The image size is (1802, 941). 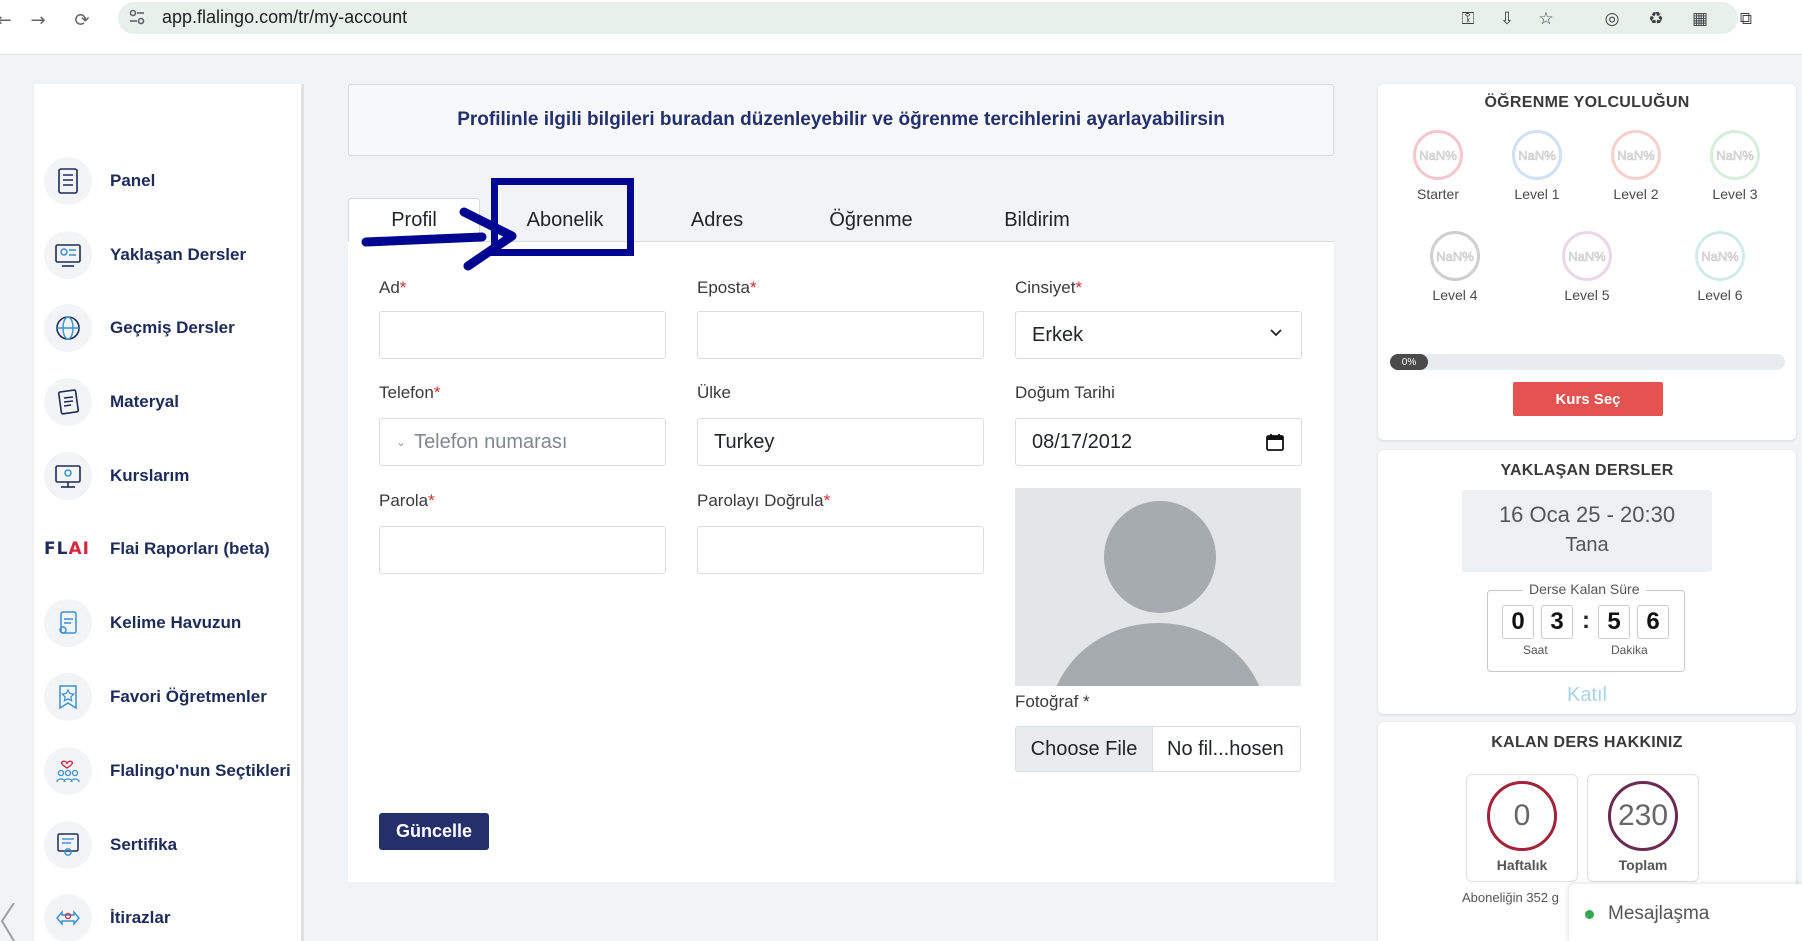 What do you see at coordinates (434, 831) in the screenshot?
I see `update-button: Güncelle` at bounding box center [434, 831].